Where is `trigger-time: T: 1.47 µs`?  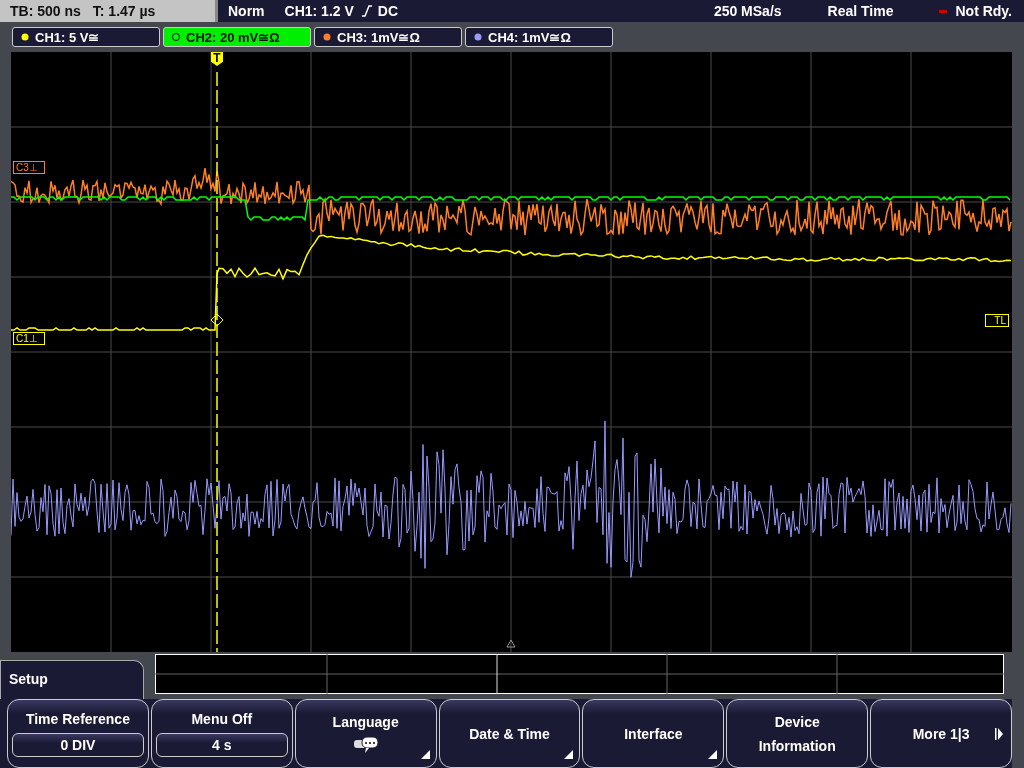
trigger-time: T: 1.47 µs is located at coordinates (124, 11).